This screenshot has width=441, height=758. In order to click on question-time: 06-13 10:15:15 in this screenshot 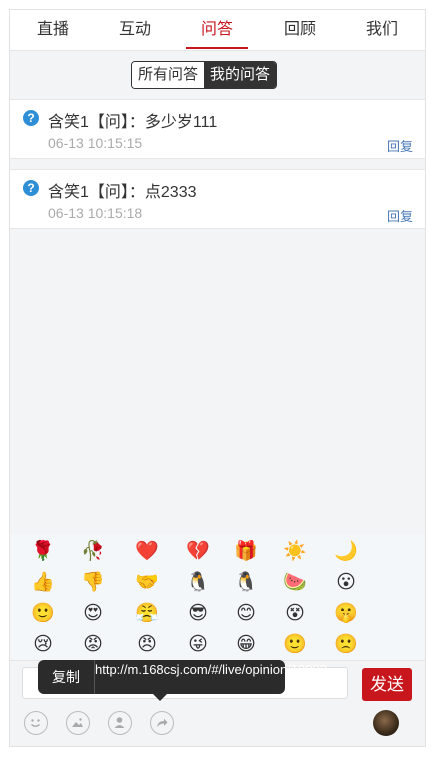, I will do `click(95, 143)`.